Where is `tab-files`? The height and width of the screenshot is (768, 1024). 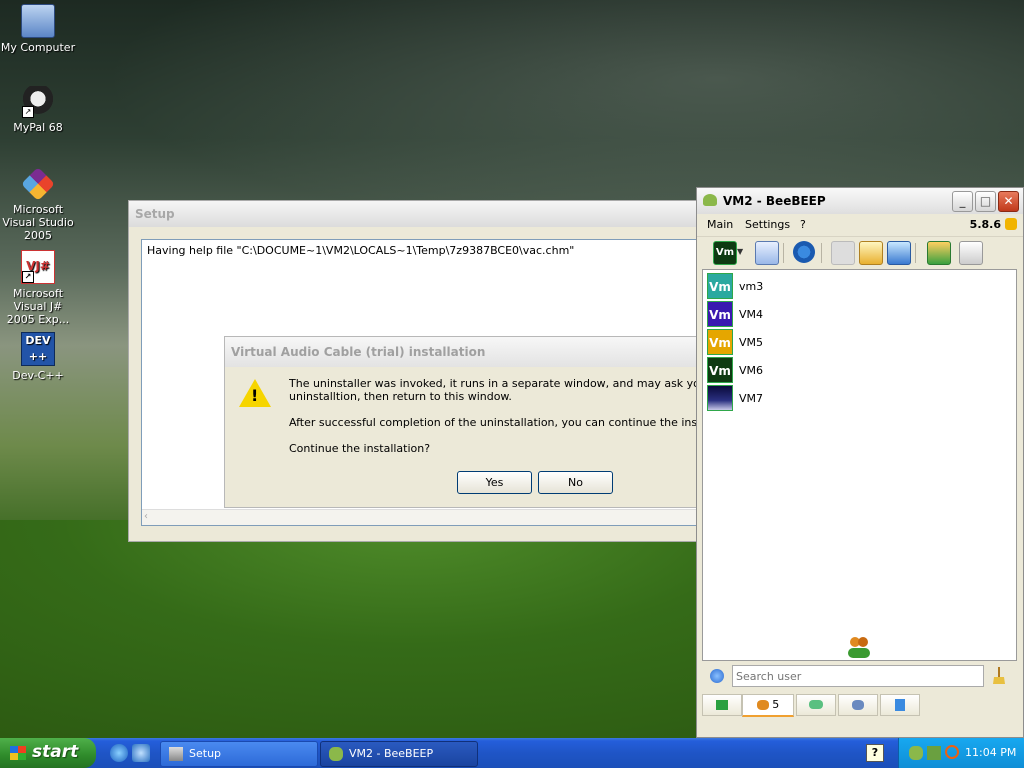
tab-files is located at coordinates (900, 705).